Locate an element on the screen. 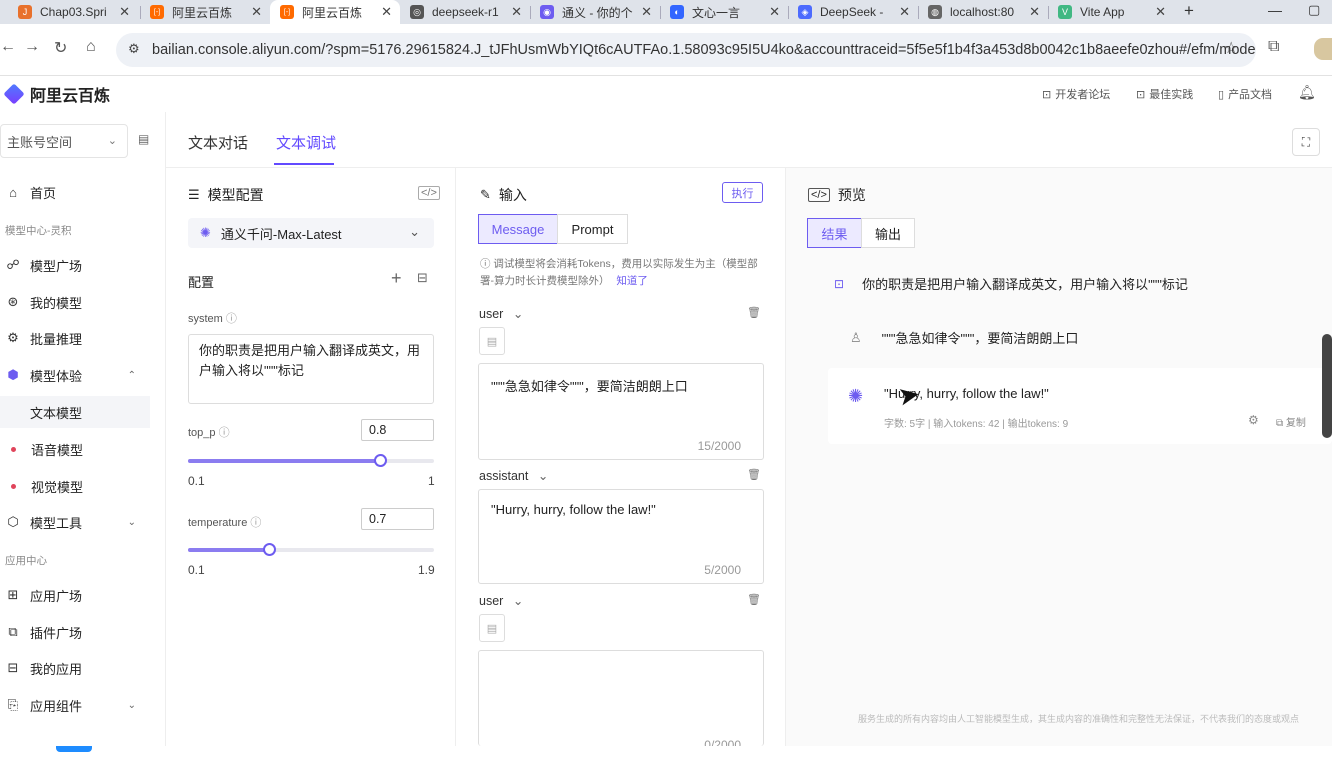  reload-icon: ↻ is located at coordinates (60, 48).